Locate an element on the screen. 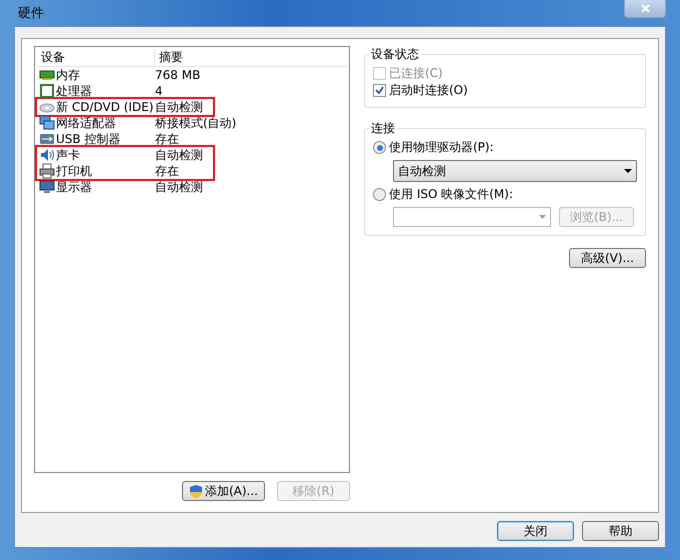 Image resolution: width=680 pixels, height=560 pixels. device-name: 网络适配器 is located at coordinates (86, 123).